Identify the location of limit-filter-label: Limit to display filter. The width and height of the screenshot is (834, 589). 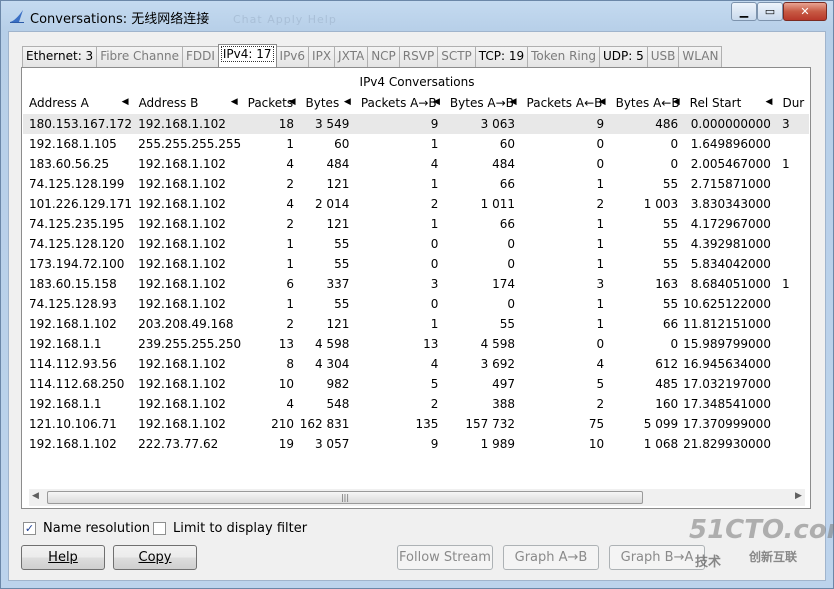
(240, 528).